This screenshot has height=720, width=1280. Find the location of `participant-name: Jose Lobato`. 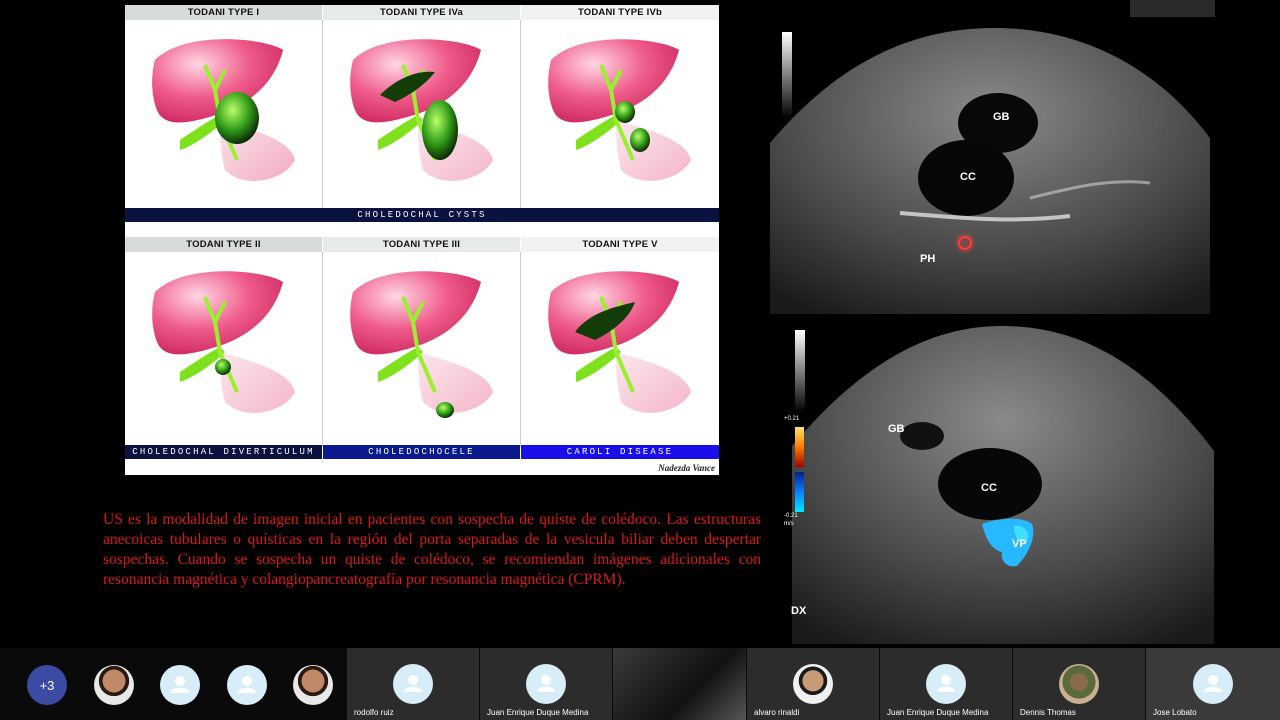

participant-name: Jose Lobato is located at coordinates (1175, 712).